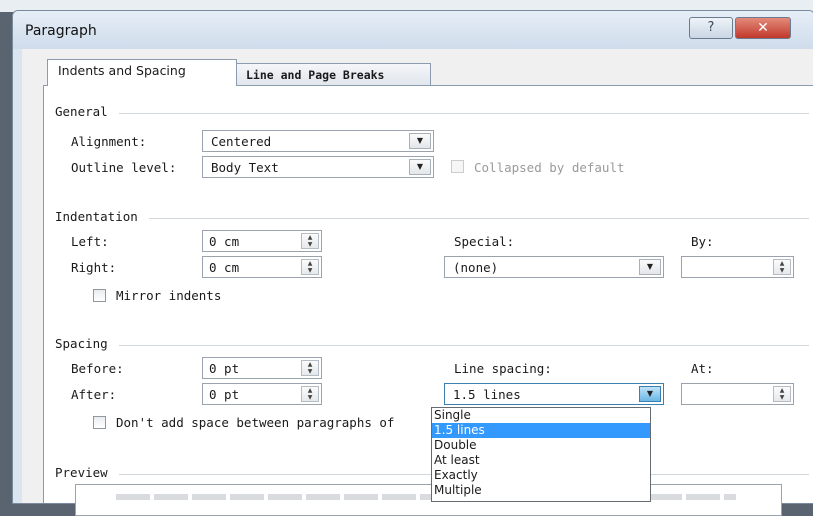 The width and height of the screenshot is (813, 516). Describe the element at coordinates (262, 241) in the screenshot. I see `indent-left-spinner: 0 cm ▲ ▼` at that location.